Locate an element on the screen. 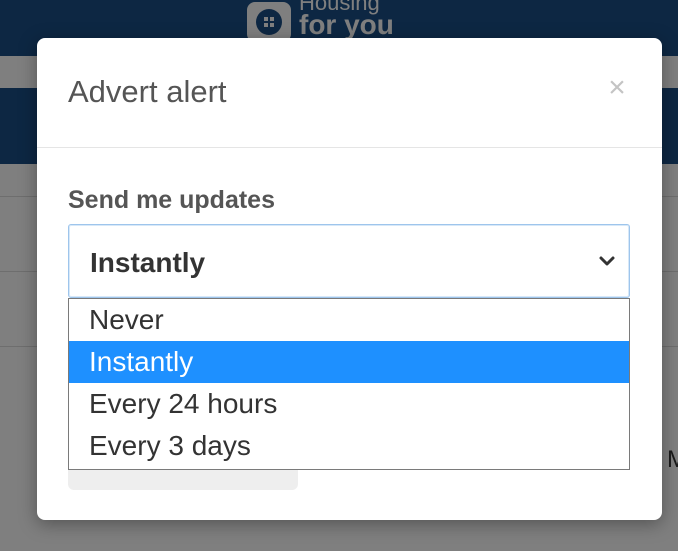 The height and width of the screenshot is (551, 678). chevron-down-icon is located at coordinates (607, 261).